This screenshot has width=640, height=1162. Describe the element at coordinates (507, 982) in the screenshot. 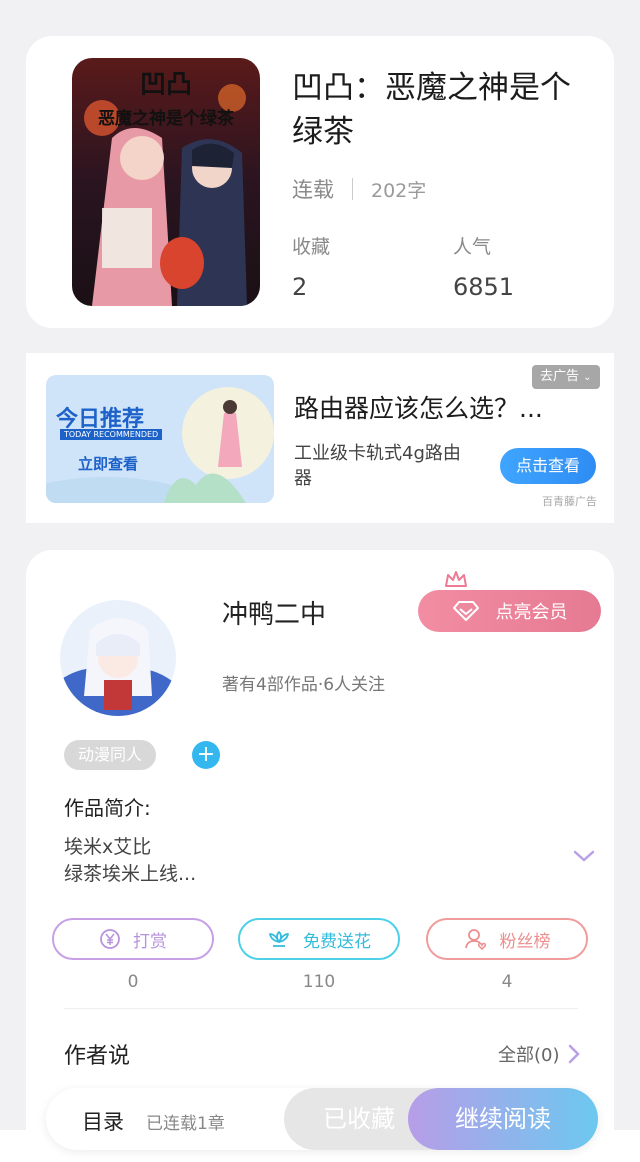

I see `fans-count: 4` at that location.